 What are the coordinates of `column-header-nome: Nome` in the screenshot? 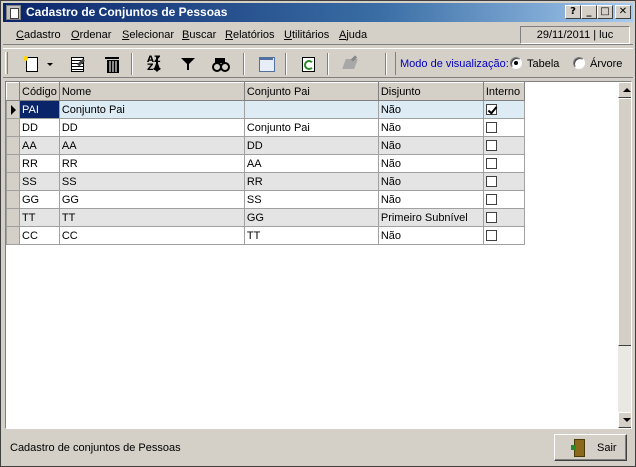 It's located at (151, 91).